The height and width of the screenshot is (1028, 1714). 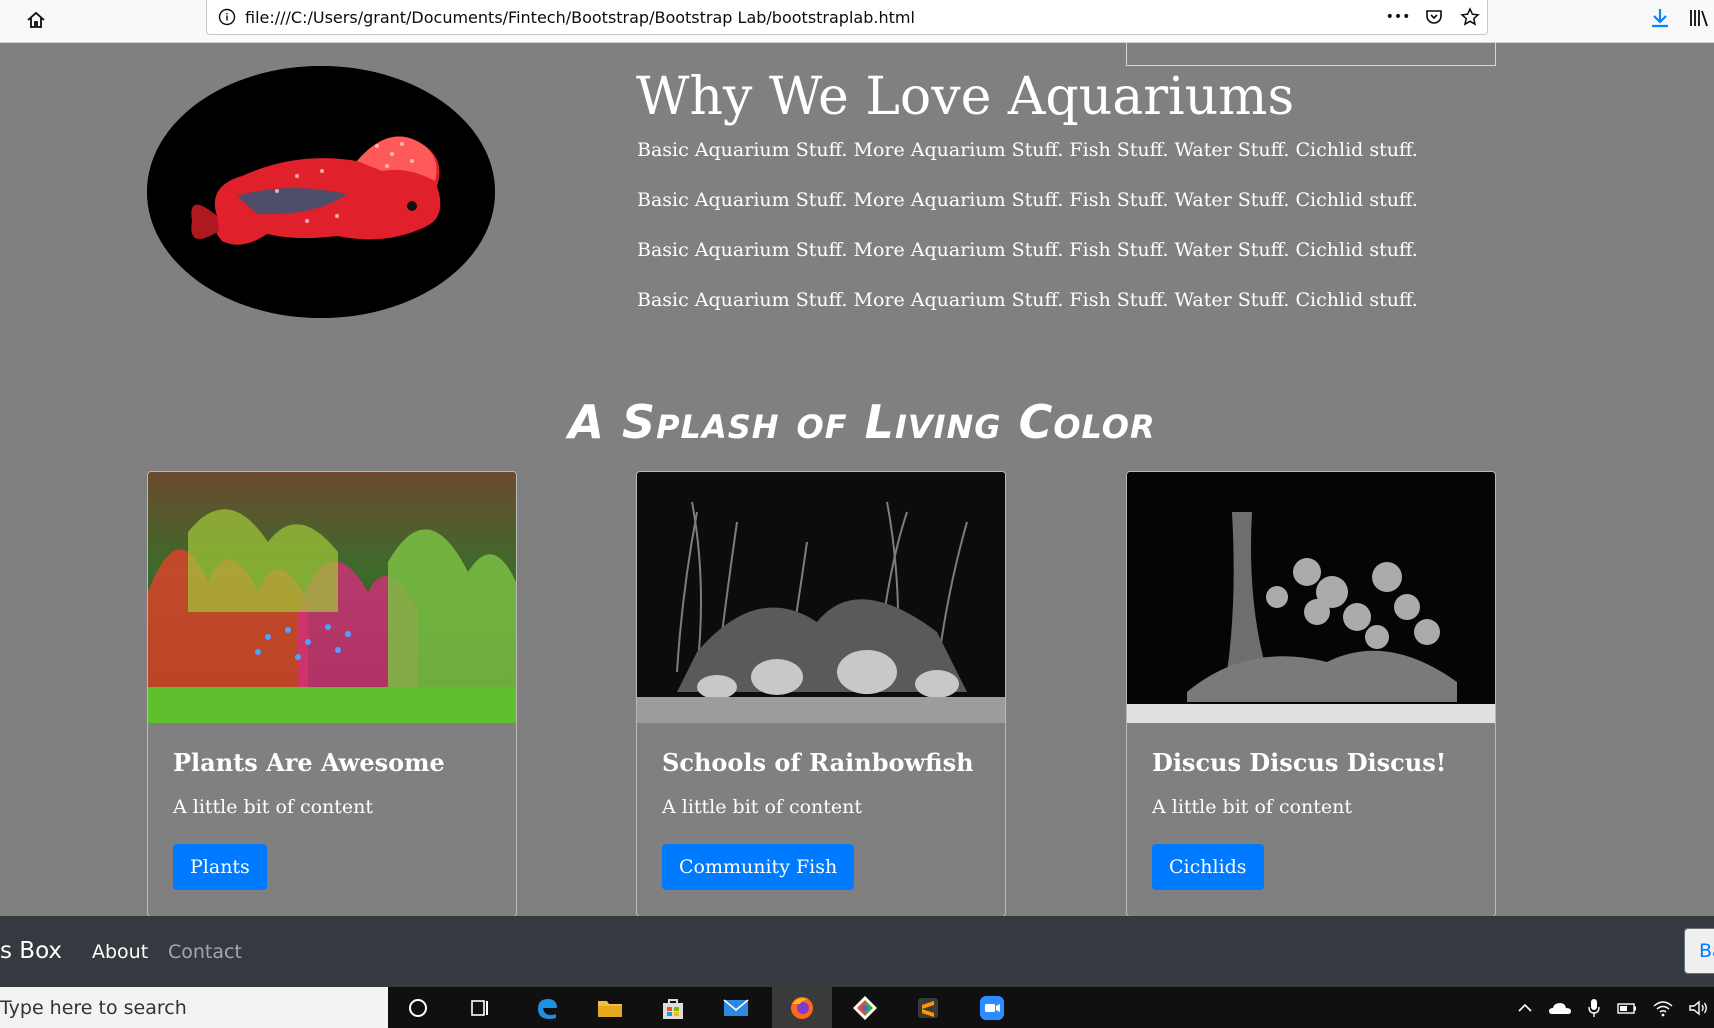 What do you see at coordinates (194, 1007) in the screenshot?
I see `taskbar-search-box: Type here to search` at bounding box center [194, 1007].